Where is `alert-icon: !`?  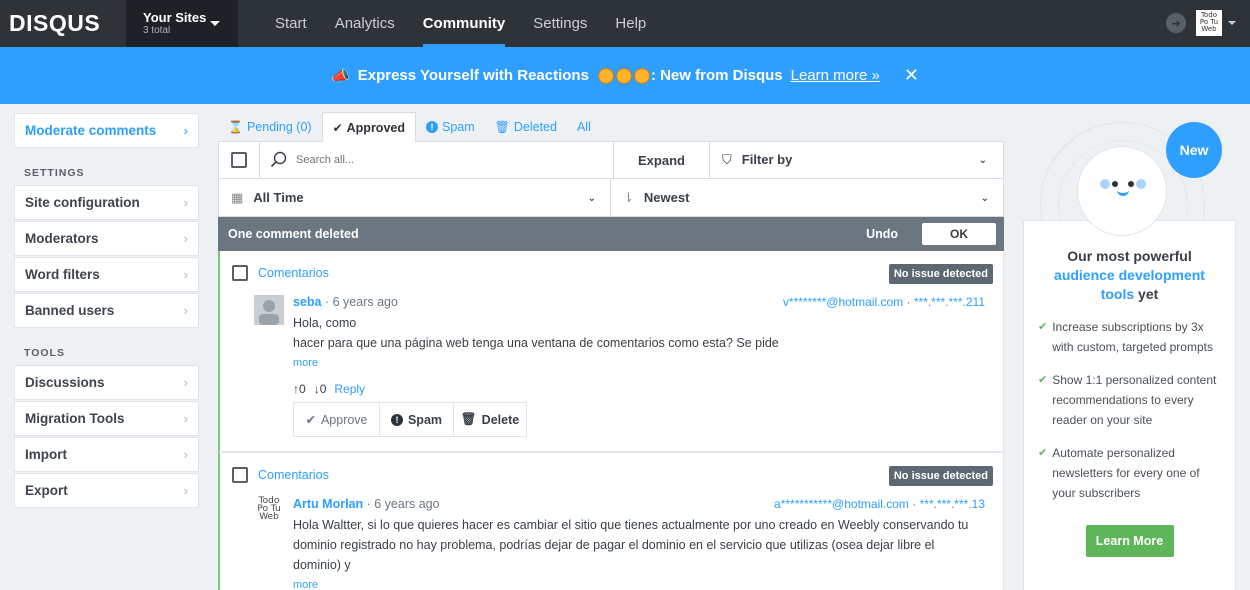
alert-icon: ! is located at coordinates (396, 419).